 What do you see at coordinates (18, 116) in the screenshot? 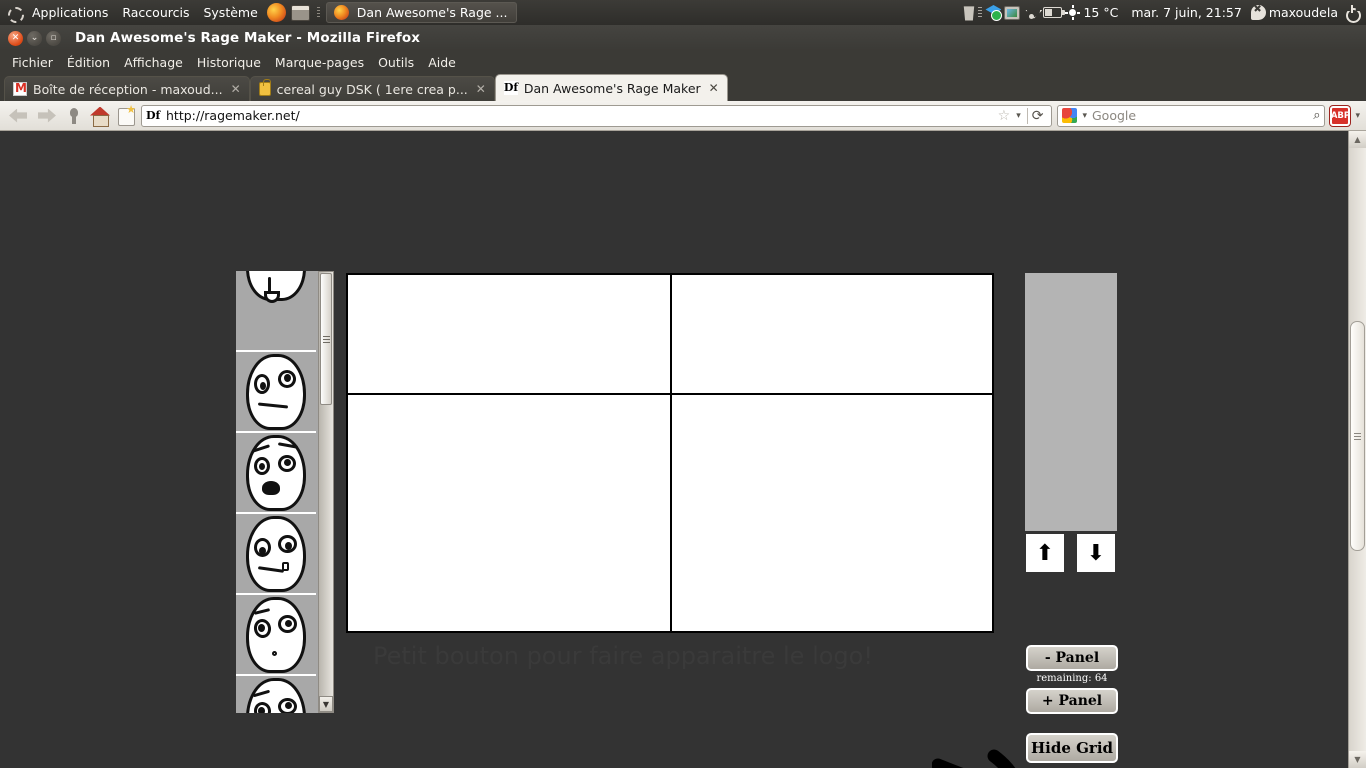
I see `back-button-icon` at bounding box center [18, 116].